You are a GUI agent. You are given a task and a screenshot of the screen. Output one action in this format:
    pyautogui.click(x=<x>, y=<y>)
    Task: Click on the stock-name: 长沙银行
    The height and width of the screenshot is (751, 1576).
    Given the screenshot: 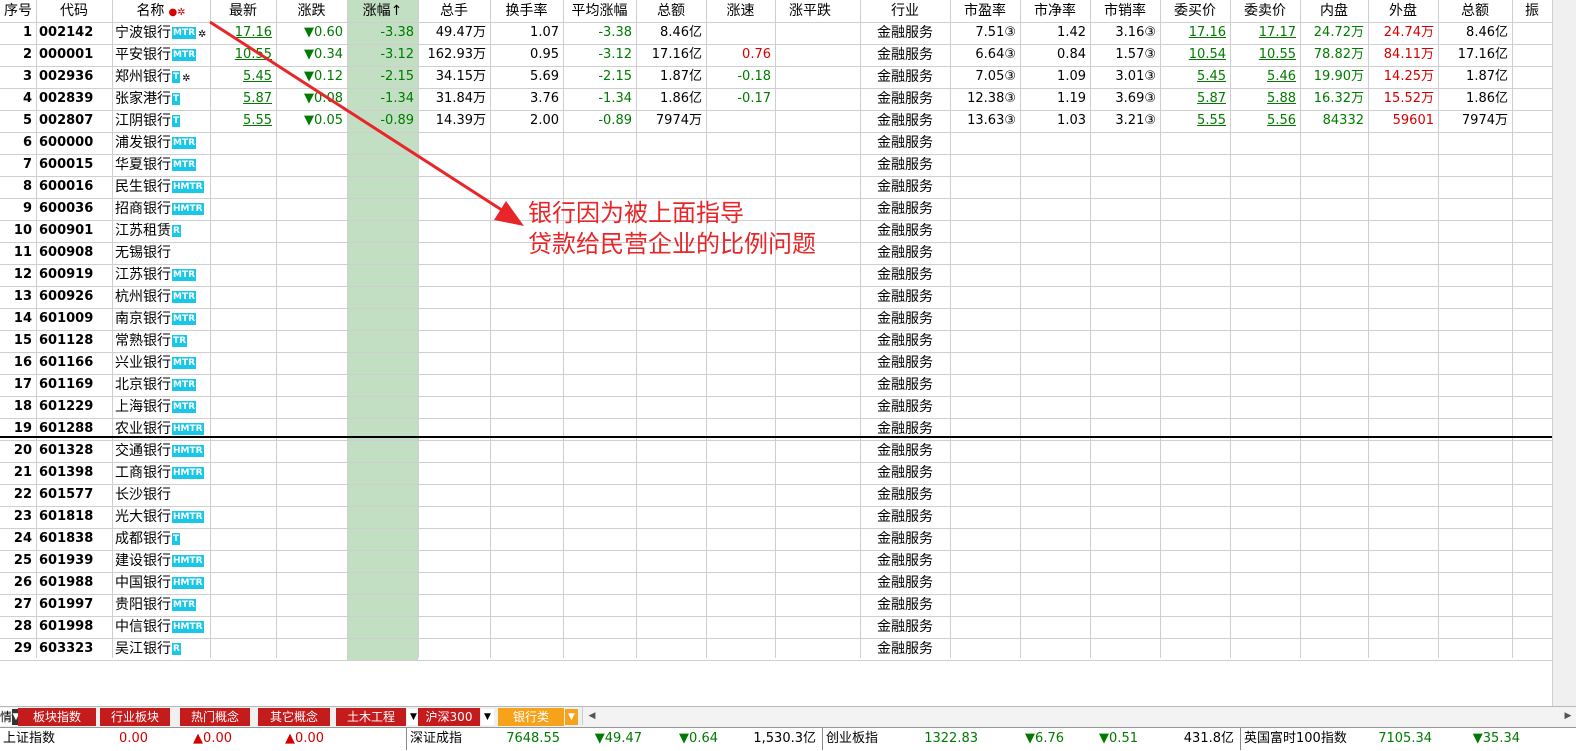 What is the action you would take?
    pyautogui.click(x=161, y=495)
    